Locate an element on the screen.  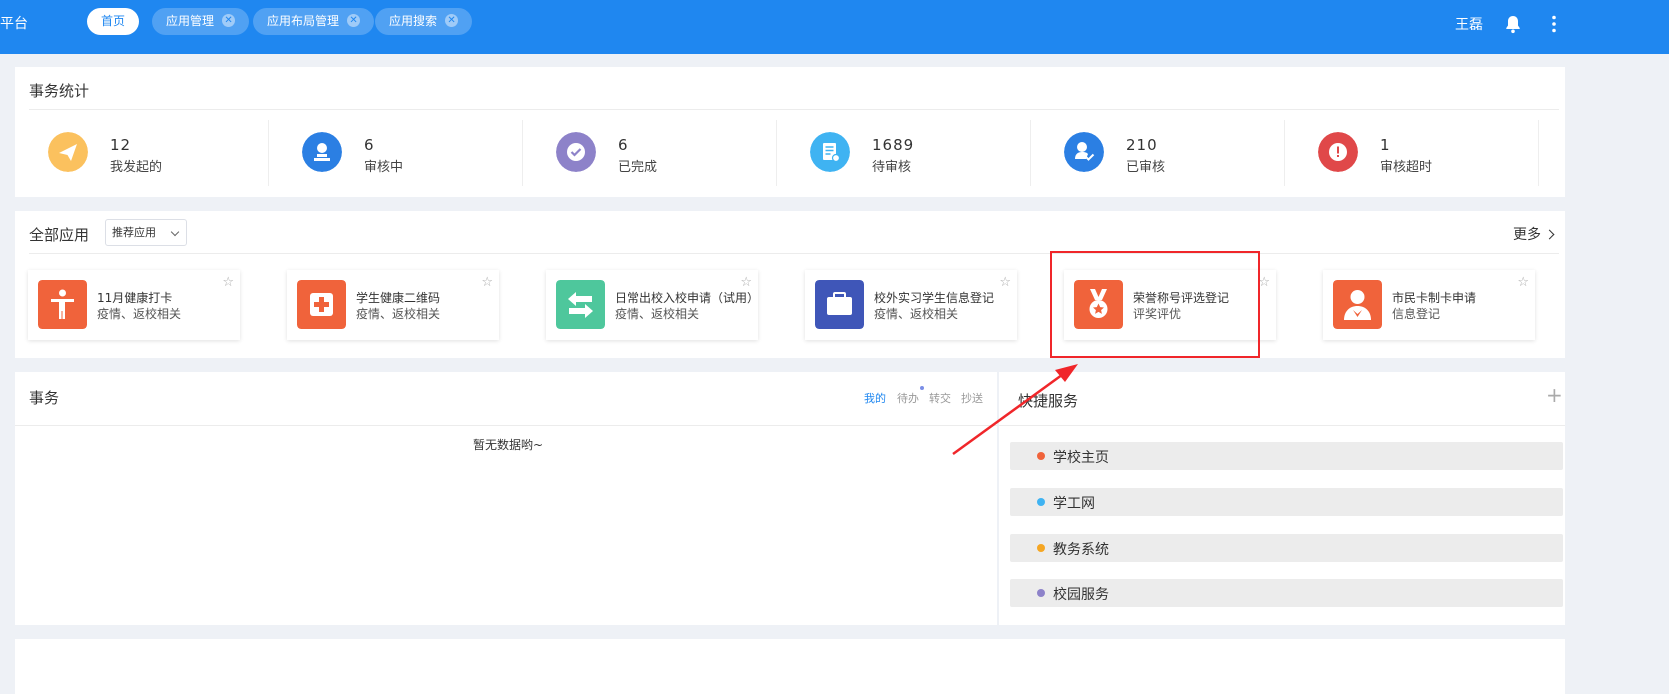
tab-todo: 待办 is located at coordinates (908, 398).